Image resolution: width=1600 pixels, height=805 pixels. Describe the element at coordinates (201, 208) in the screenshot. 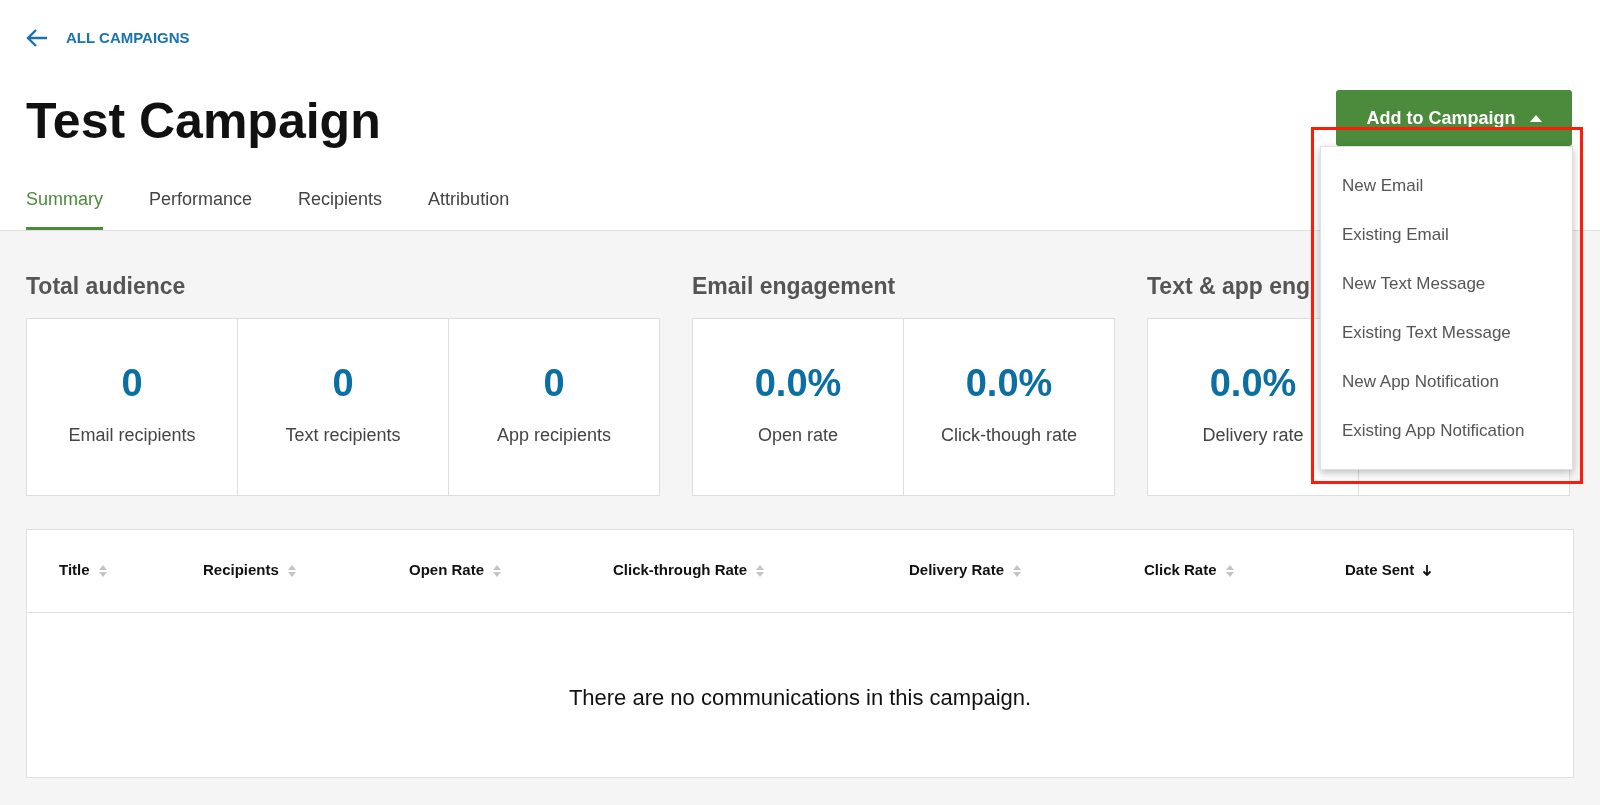

I see `tab: Performance` at that location.